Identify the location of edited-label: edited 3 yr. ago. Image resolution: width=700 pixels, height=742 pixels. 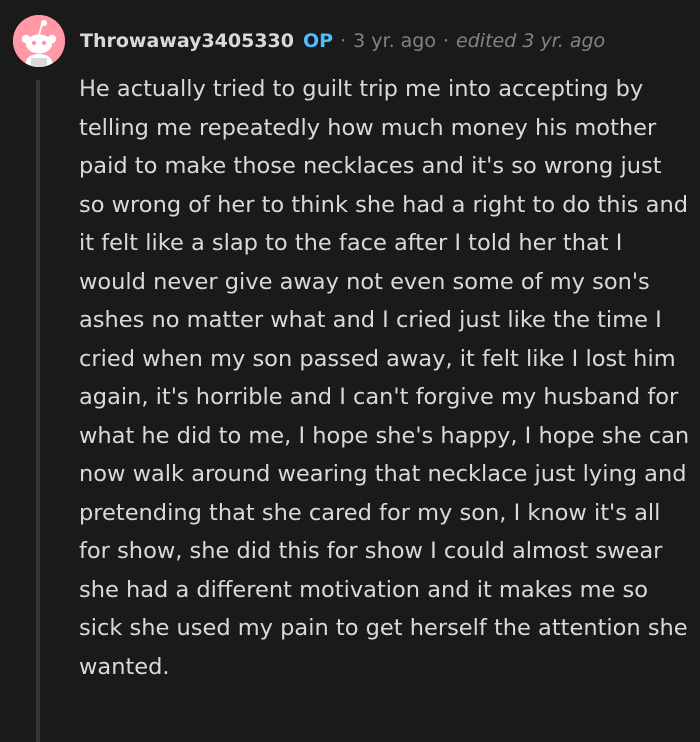
(531, 41).